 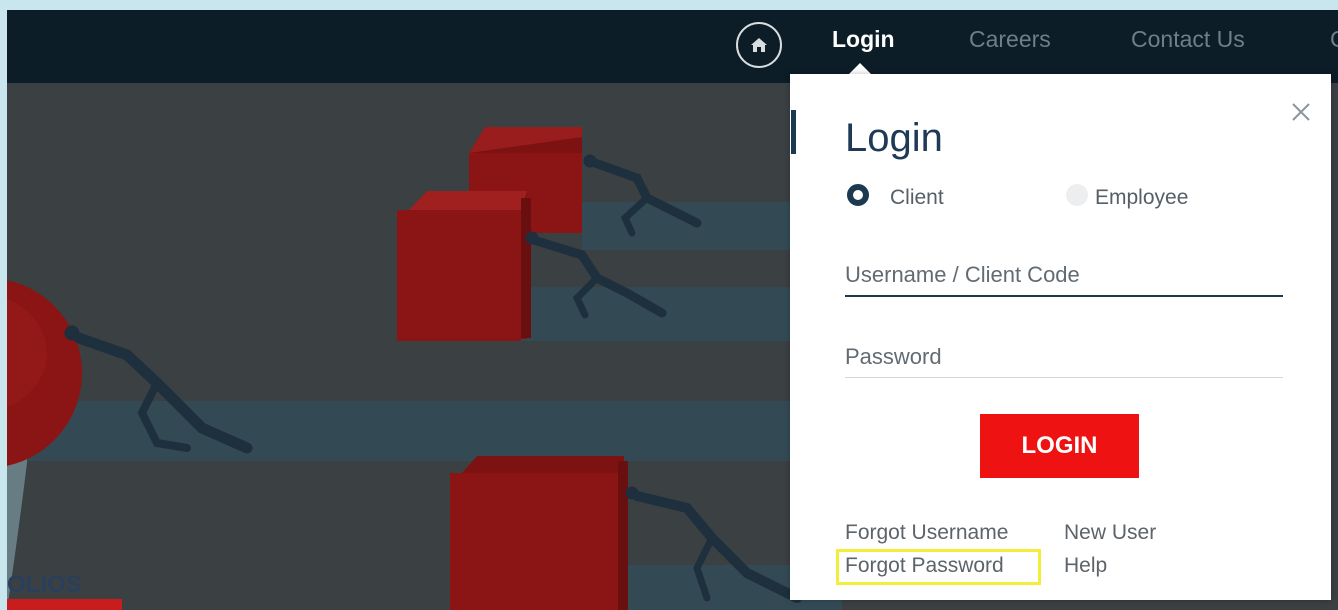 What do you see at coordinates (64, 604) in the screenshot?
I see `section-label-bar` at bounding box center [64, 604].